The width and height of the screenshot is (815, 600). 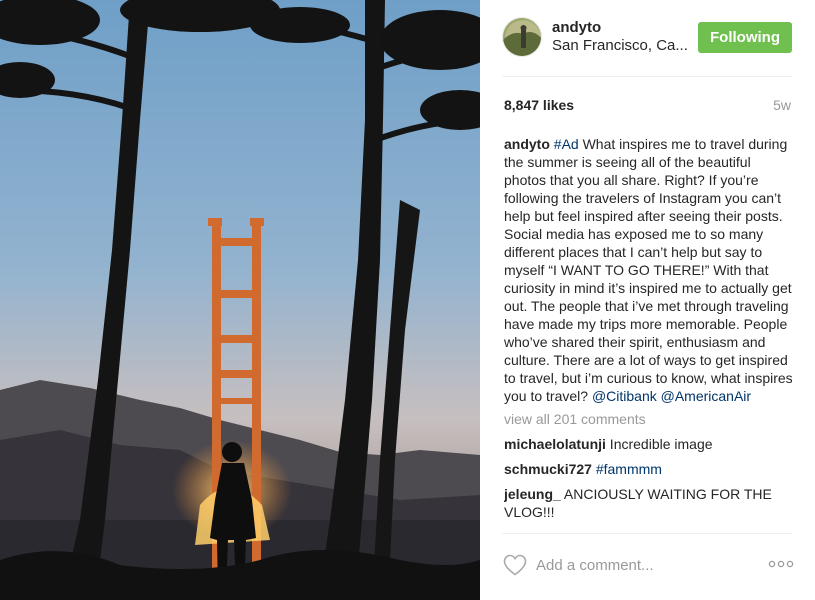 I want to click on comment: michaelolatunji Incredible image, so click(x=649, y=444).